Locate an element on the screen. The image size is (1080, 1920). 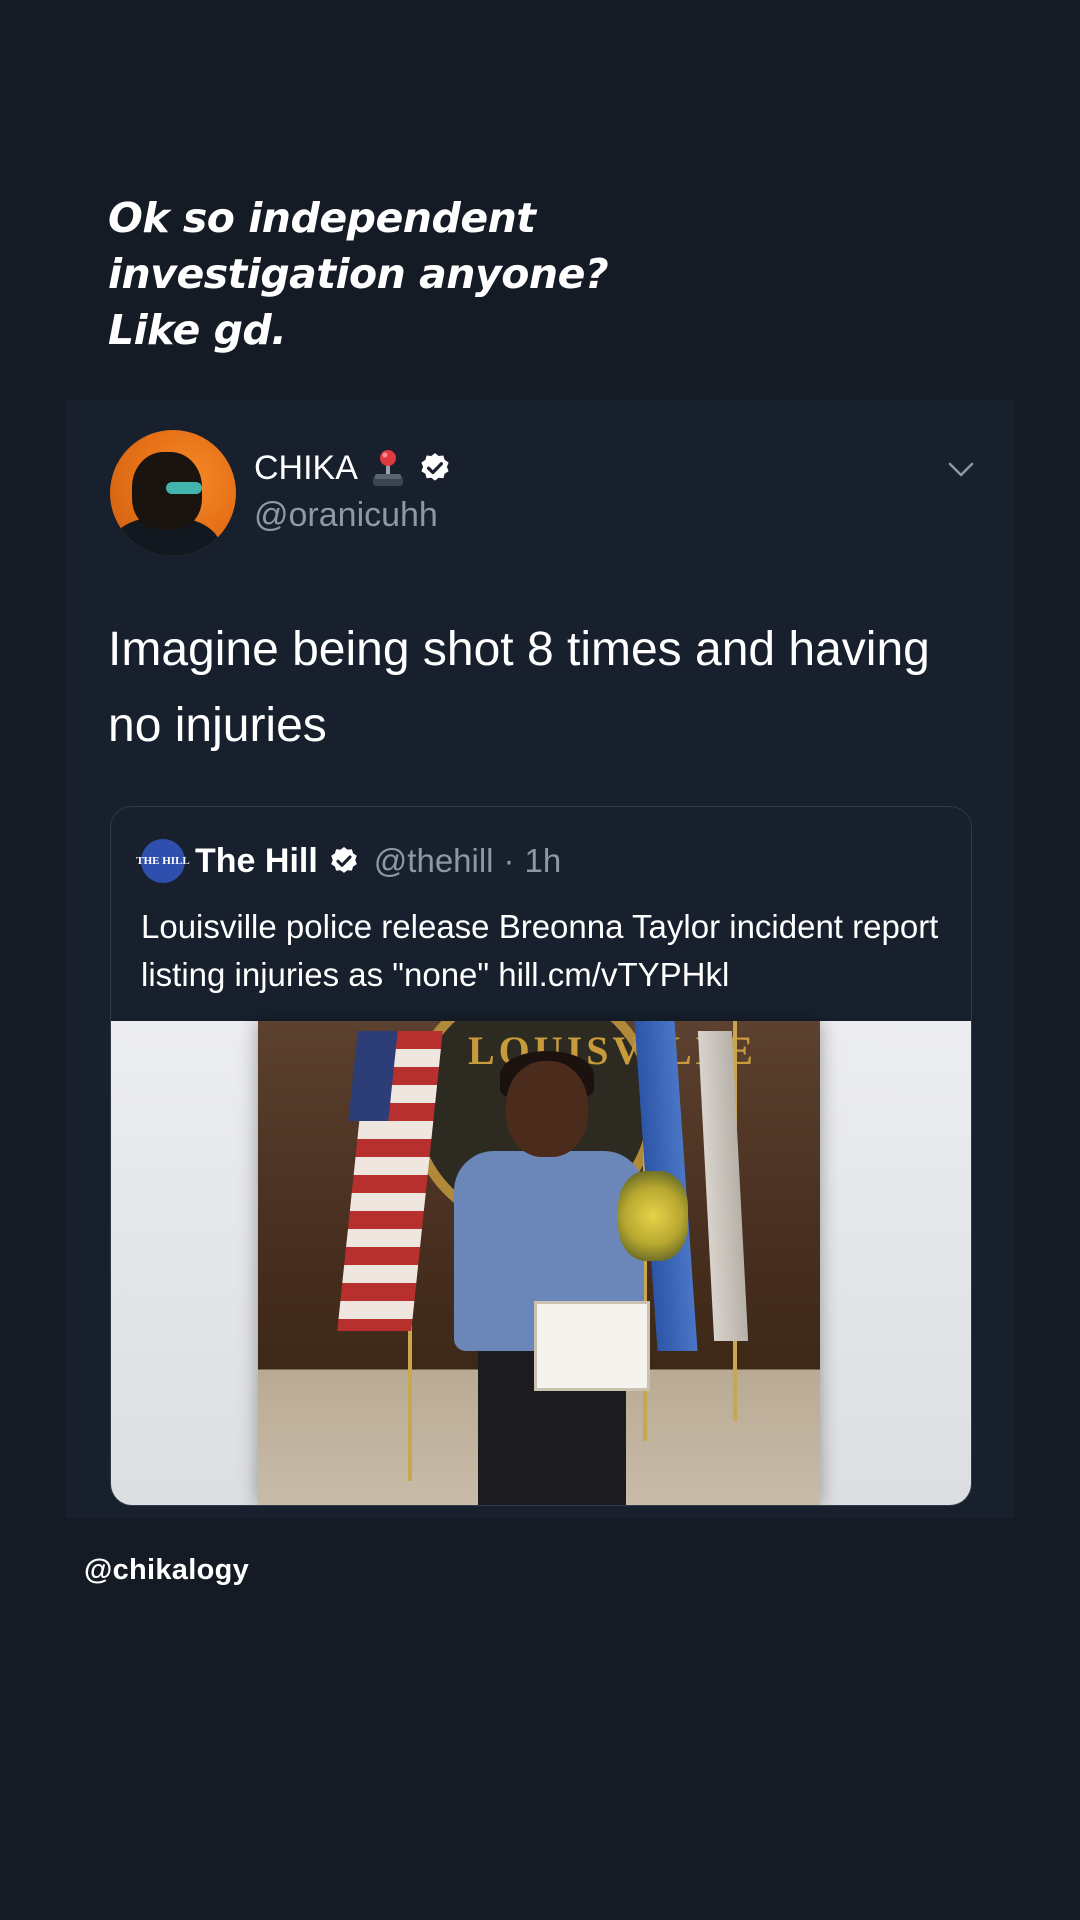
joystick-icon is located at coordinates (387, 468).